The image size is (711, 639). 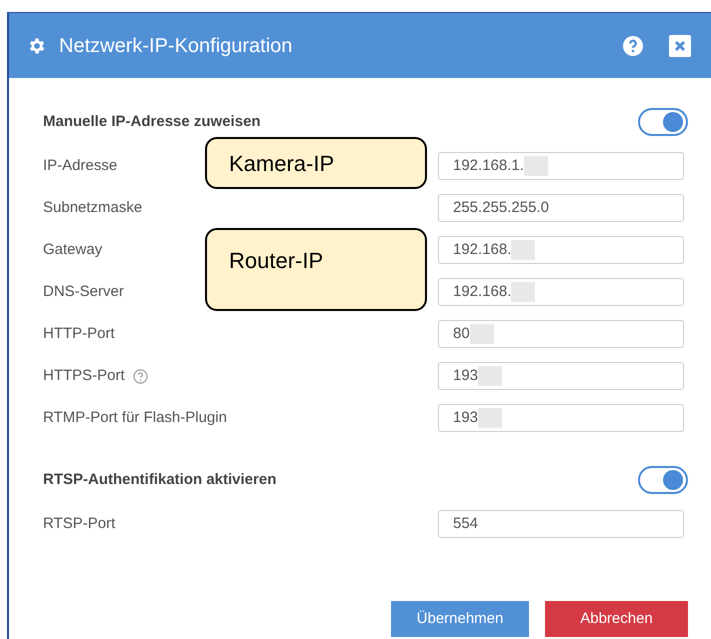 What do you see at coordinates (159, 480) in the screenshot?
I see `section-heading: RTSP-Authentifikation aktivieren` at bounding box center [159, 480].